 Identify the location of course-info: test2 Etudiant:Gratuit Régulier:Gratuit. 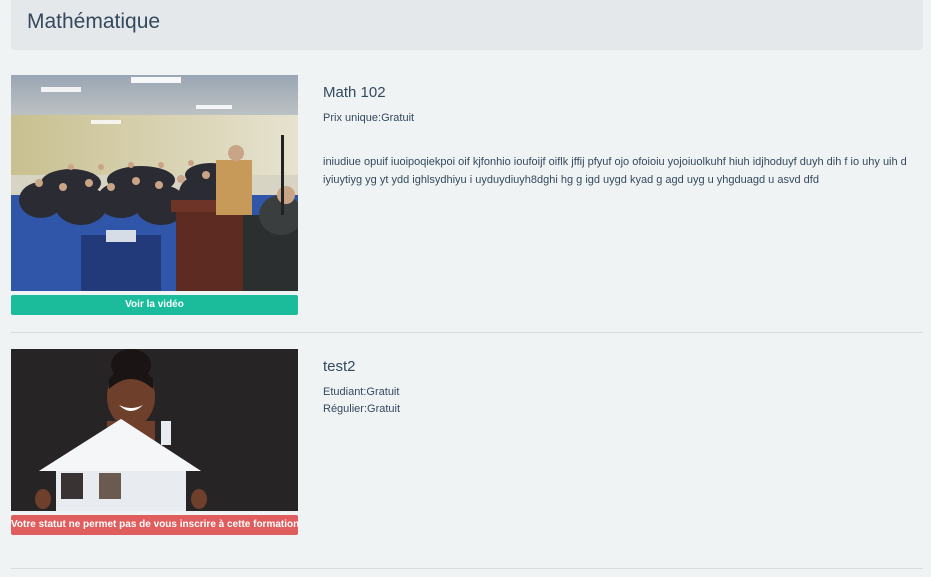
(623, 388).